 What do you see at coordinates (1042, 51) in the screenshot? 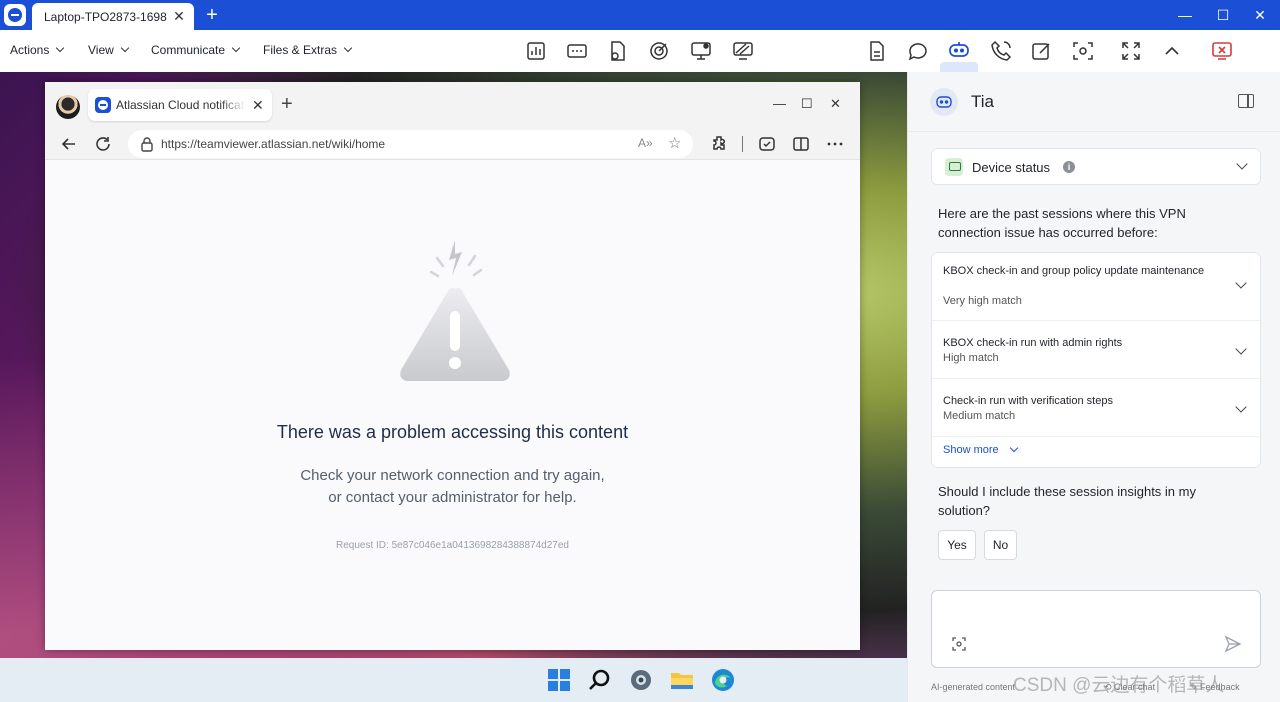
I see `notes-icon` at bounding box center [1042, 51].